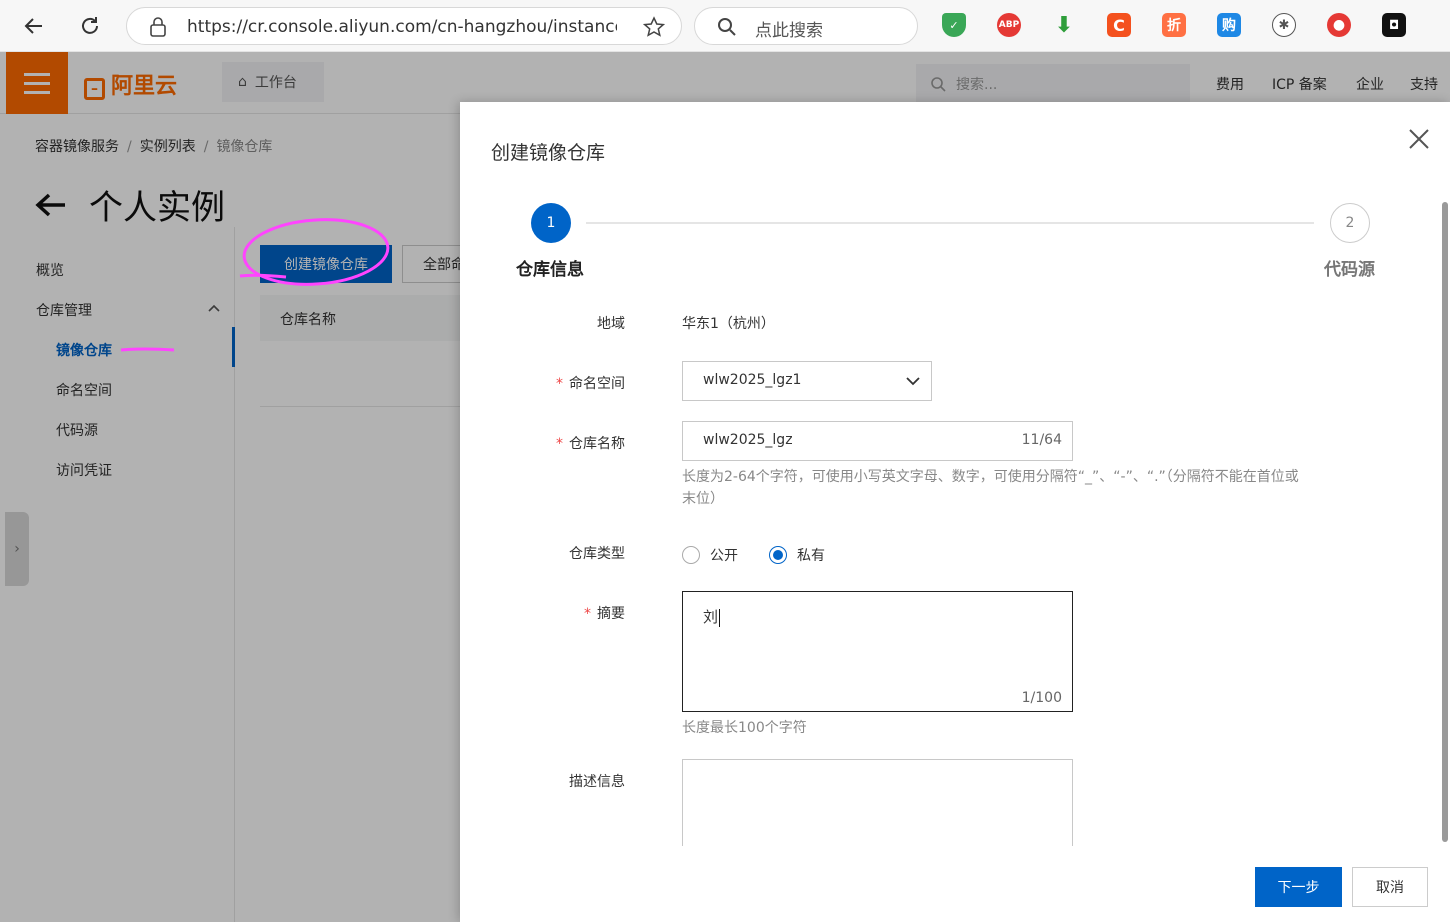  What do you see at coordinates (724, 555) in the screenshot?
I see `radio-public-label: 公开` at bounding box center [724, 555].